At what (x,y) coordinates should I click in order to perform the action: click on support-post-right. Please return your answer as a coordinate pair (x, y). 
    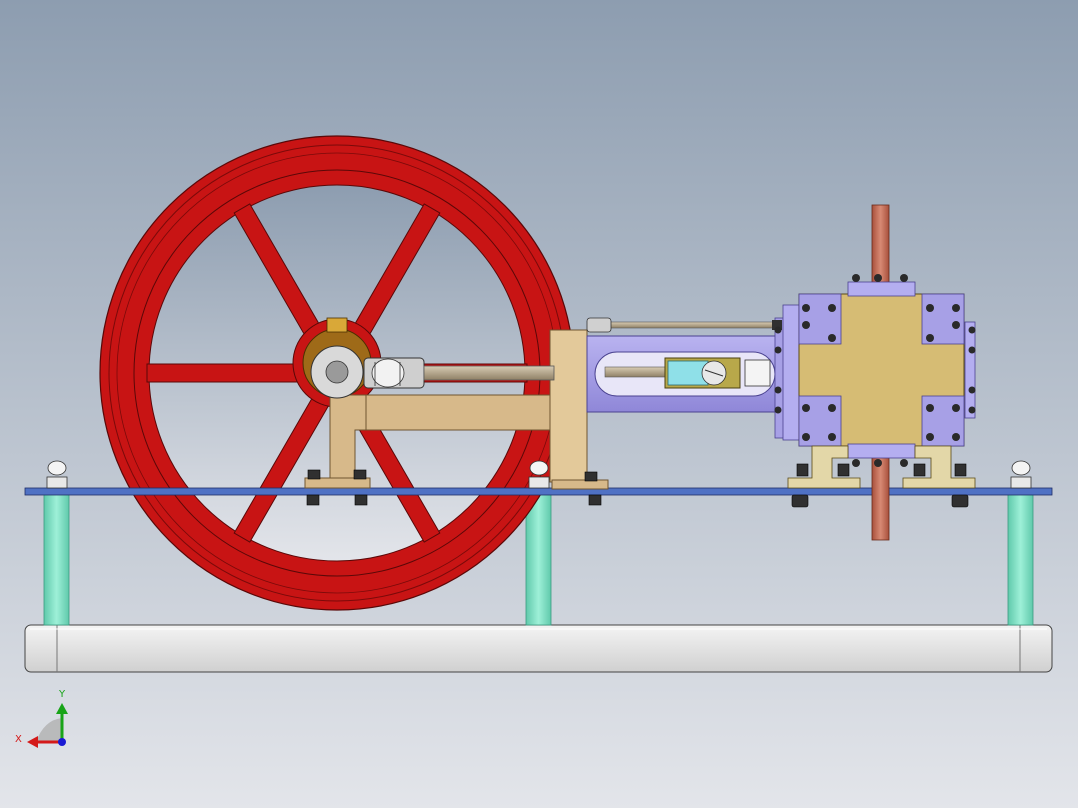
    Looking at the image, I should click on (1020, 559).